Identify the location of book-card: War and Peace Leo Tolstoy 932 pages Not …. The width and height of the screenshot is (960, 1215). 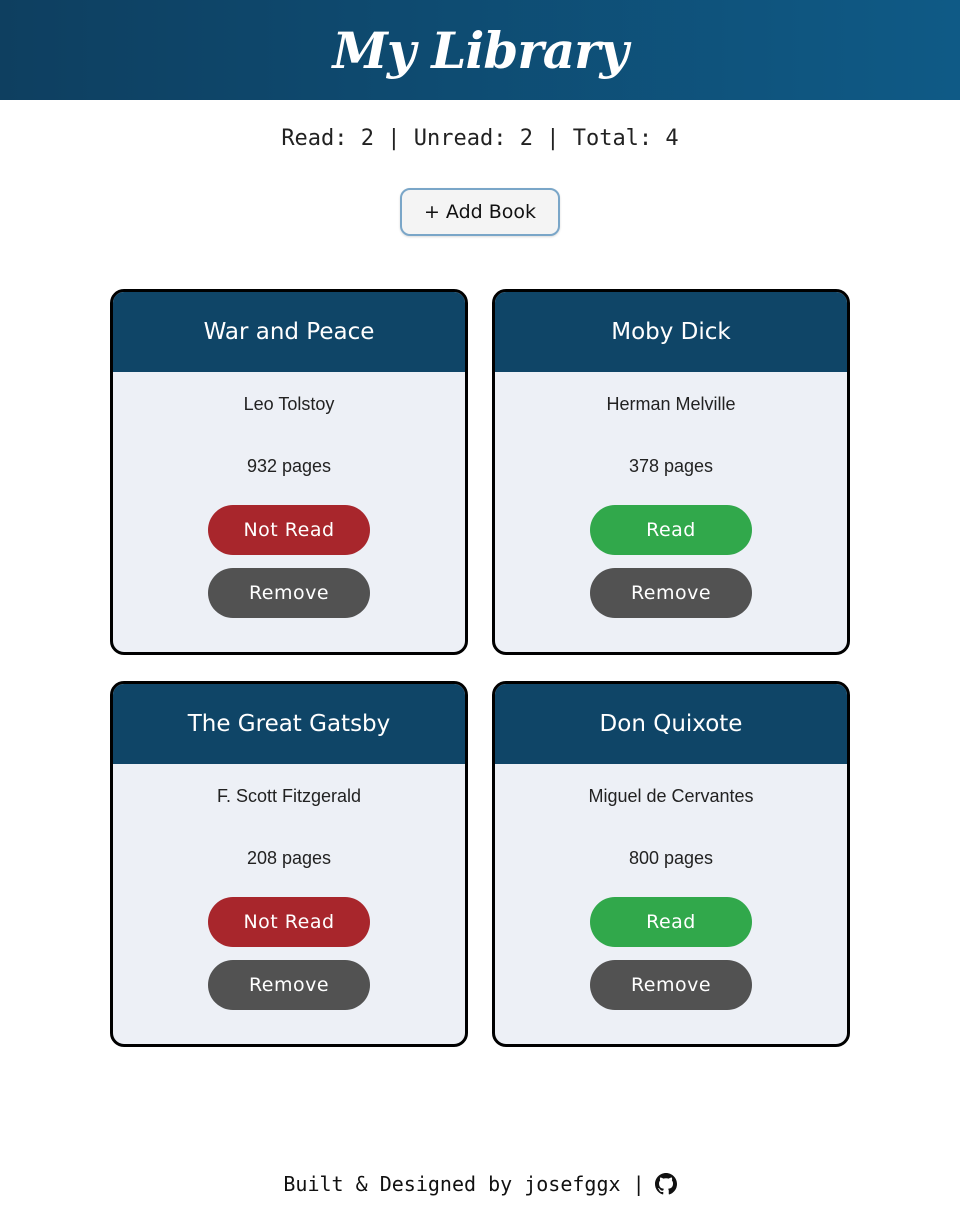
(289, 472).